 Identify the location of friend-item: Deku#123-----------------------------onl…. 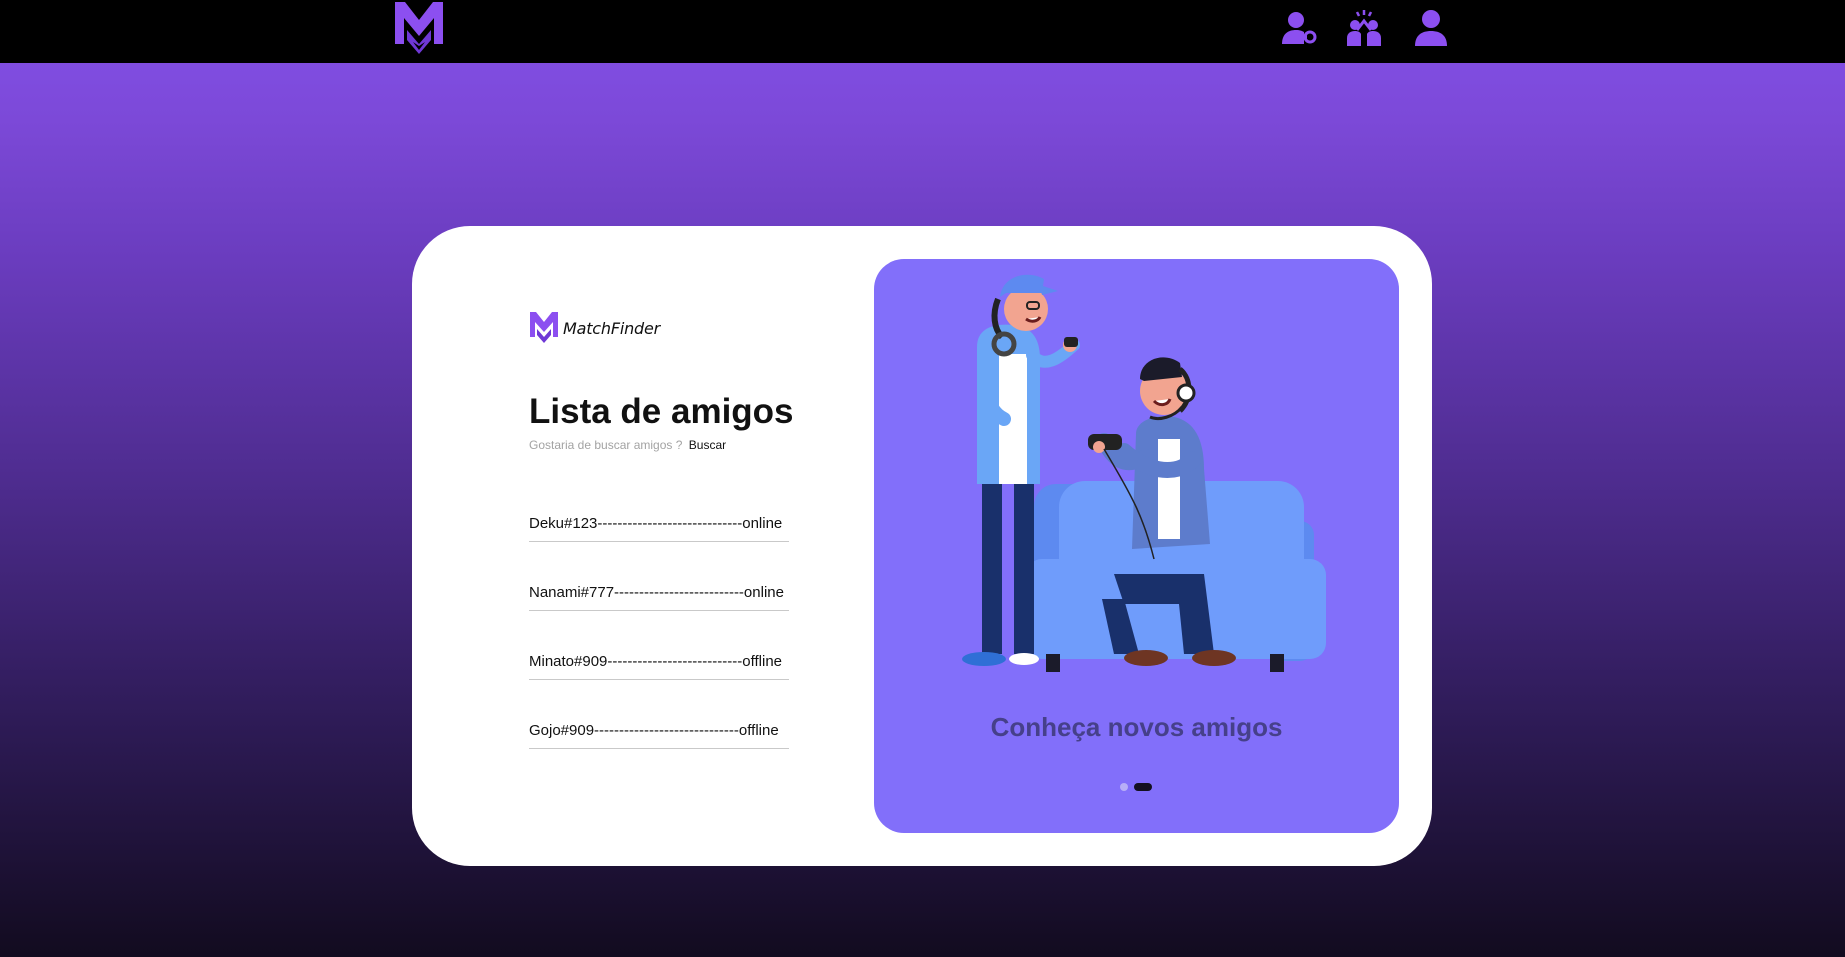
(659, 527).